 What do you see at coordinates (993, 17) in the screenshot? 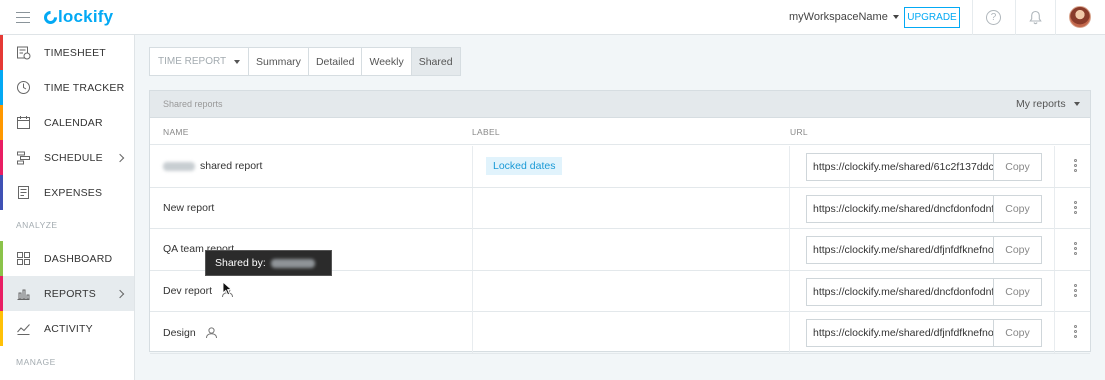
I see `help-icon: ?` at bounding box center [993, 17].